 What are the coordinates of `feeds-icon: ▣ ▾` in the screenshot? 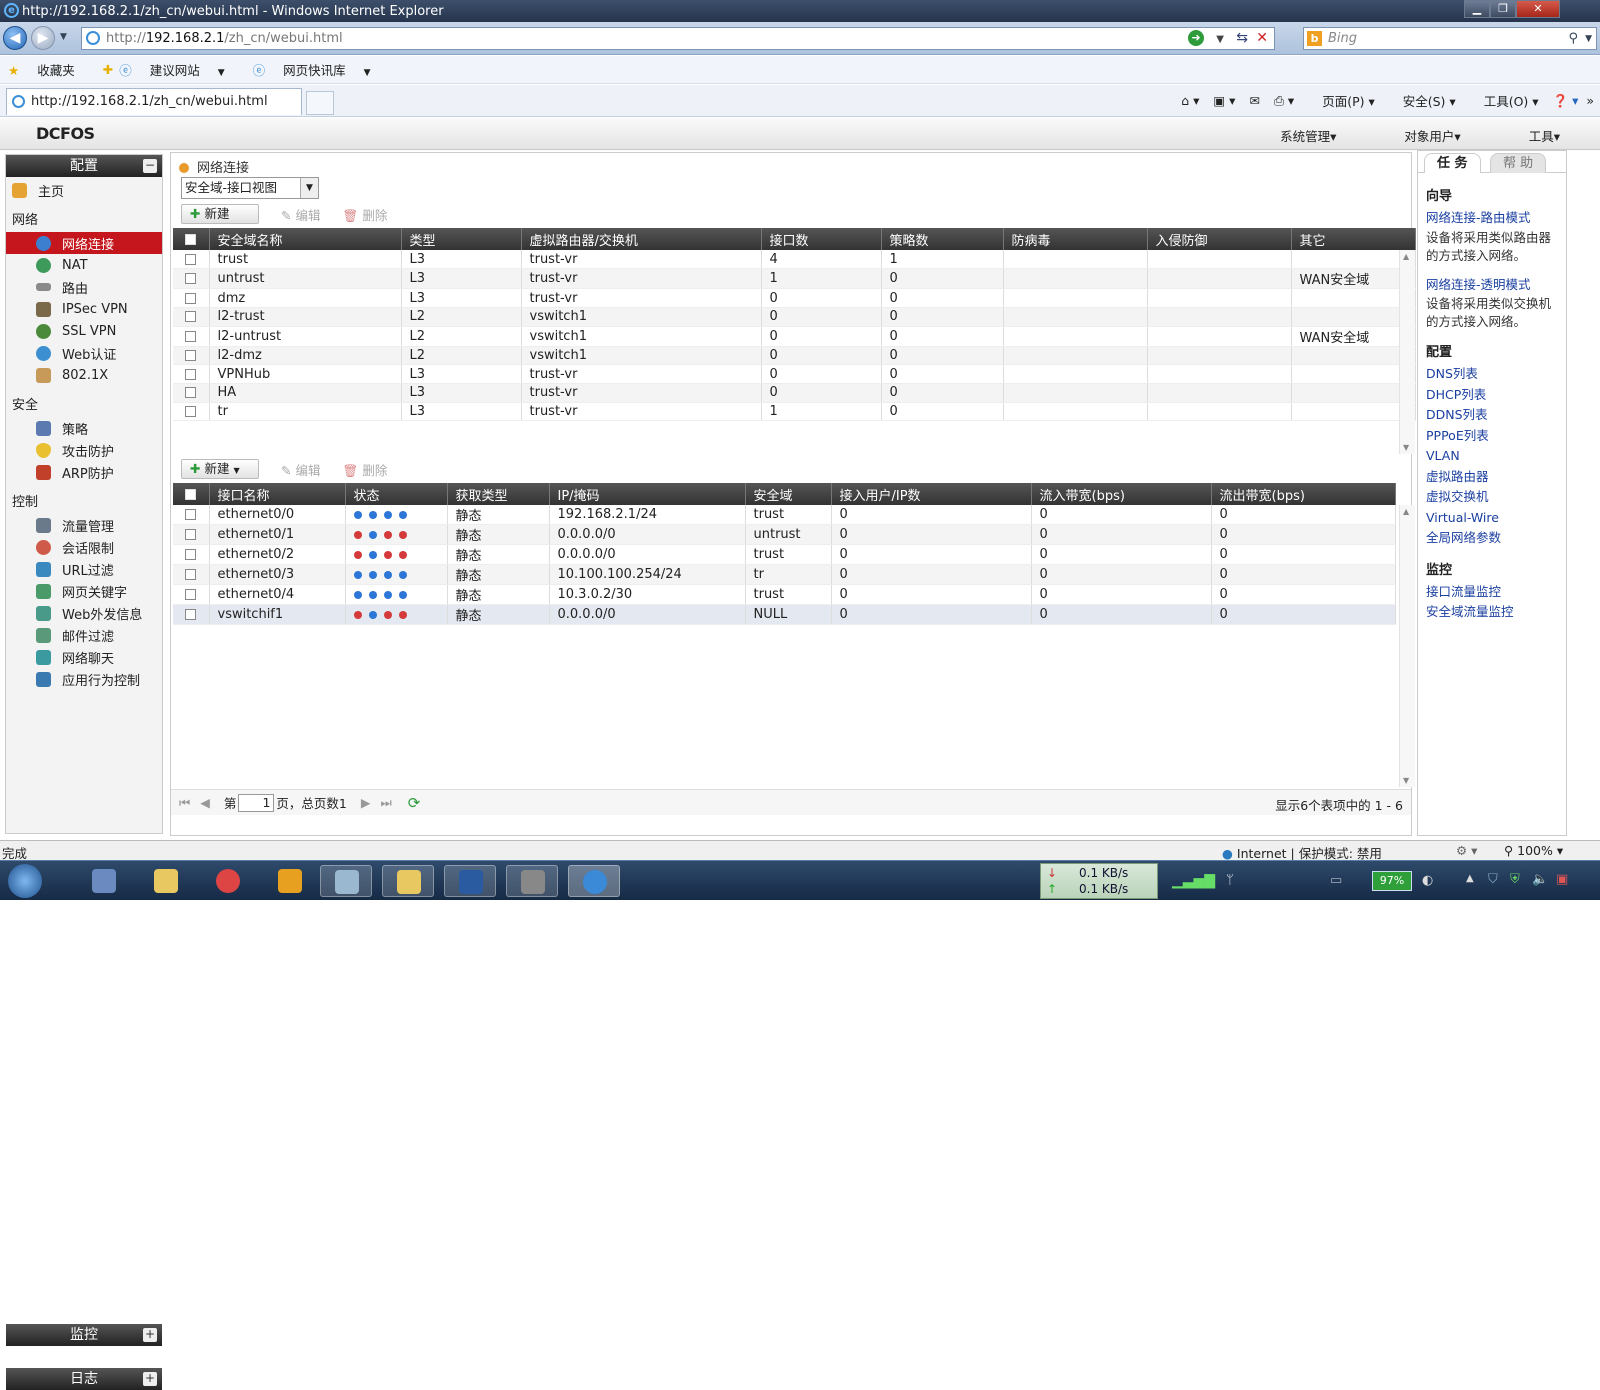 It's located at (1224, 100).